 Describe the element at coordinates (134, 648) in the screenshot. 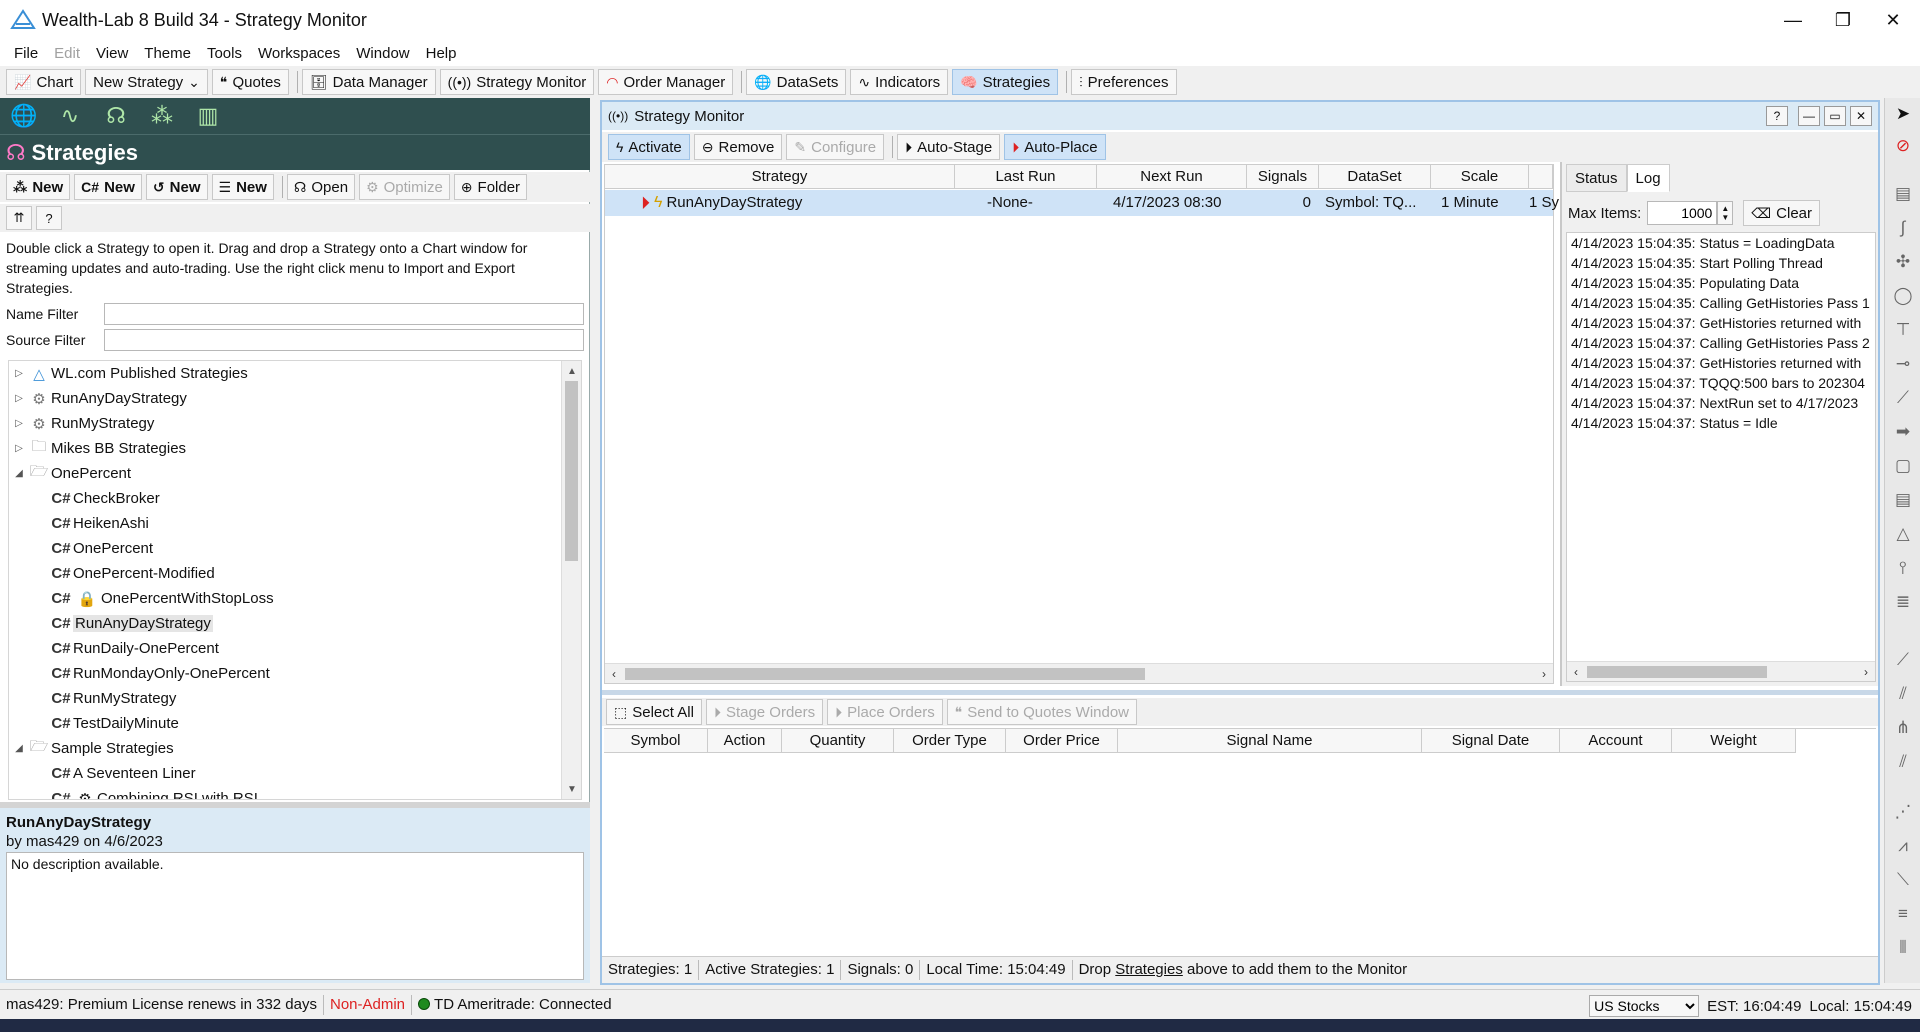

I see `tree-item: C# RunDaily-OnePercent` at that location.